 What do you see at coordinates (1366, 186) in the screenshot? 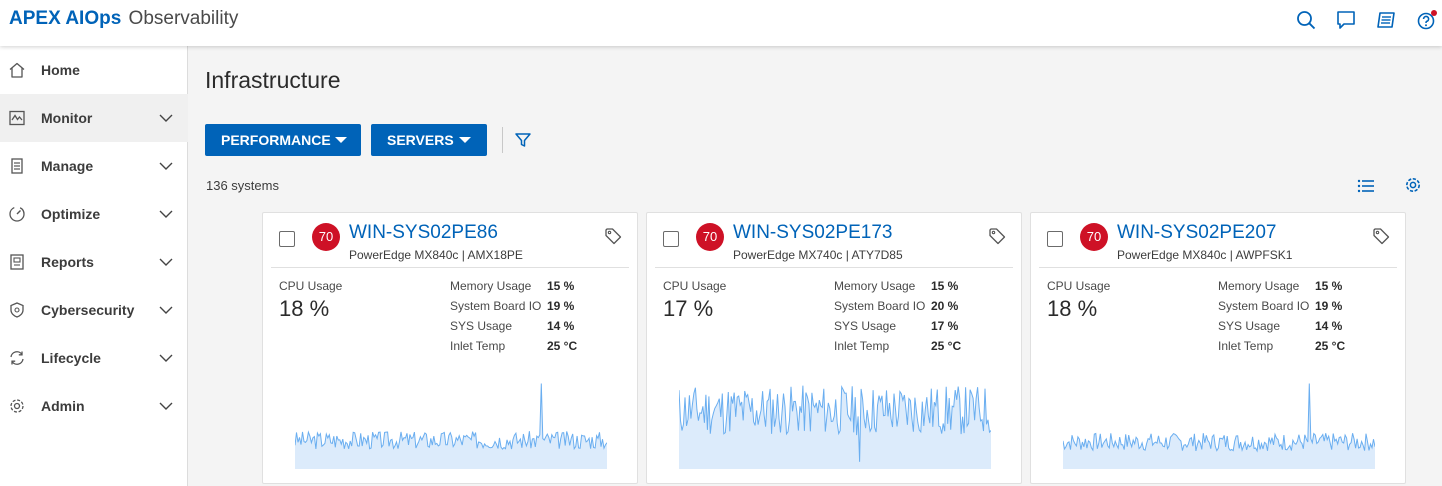
I see `list-view-icon` at bounding box center [1366, 186].